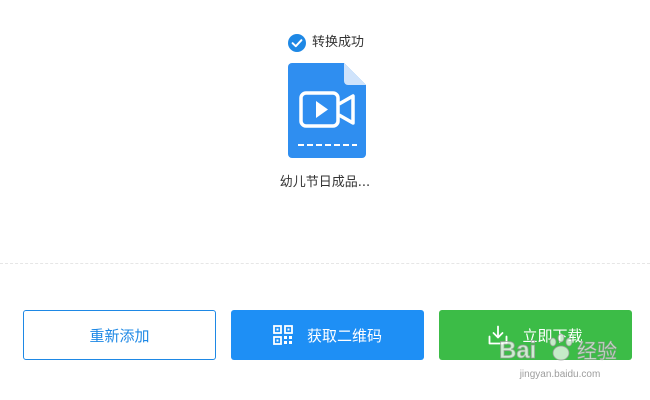  What do you see at coordinates (297, 43) in the screenshot?
I see `check-circle-icon` at bounding box center [297, 43].